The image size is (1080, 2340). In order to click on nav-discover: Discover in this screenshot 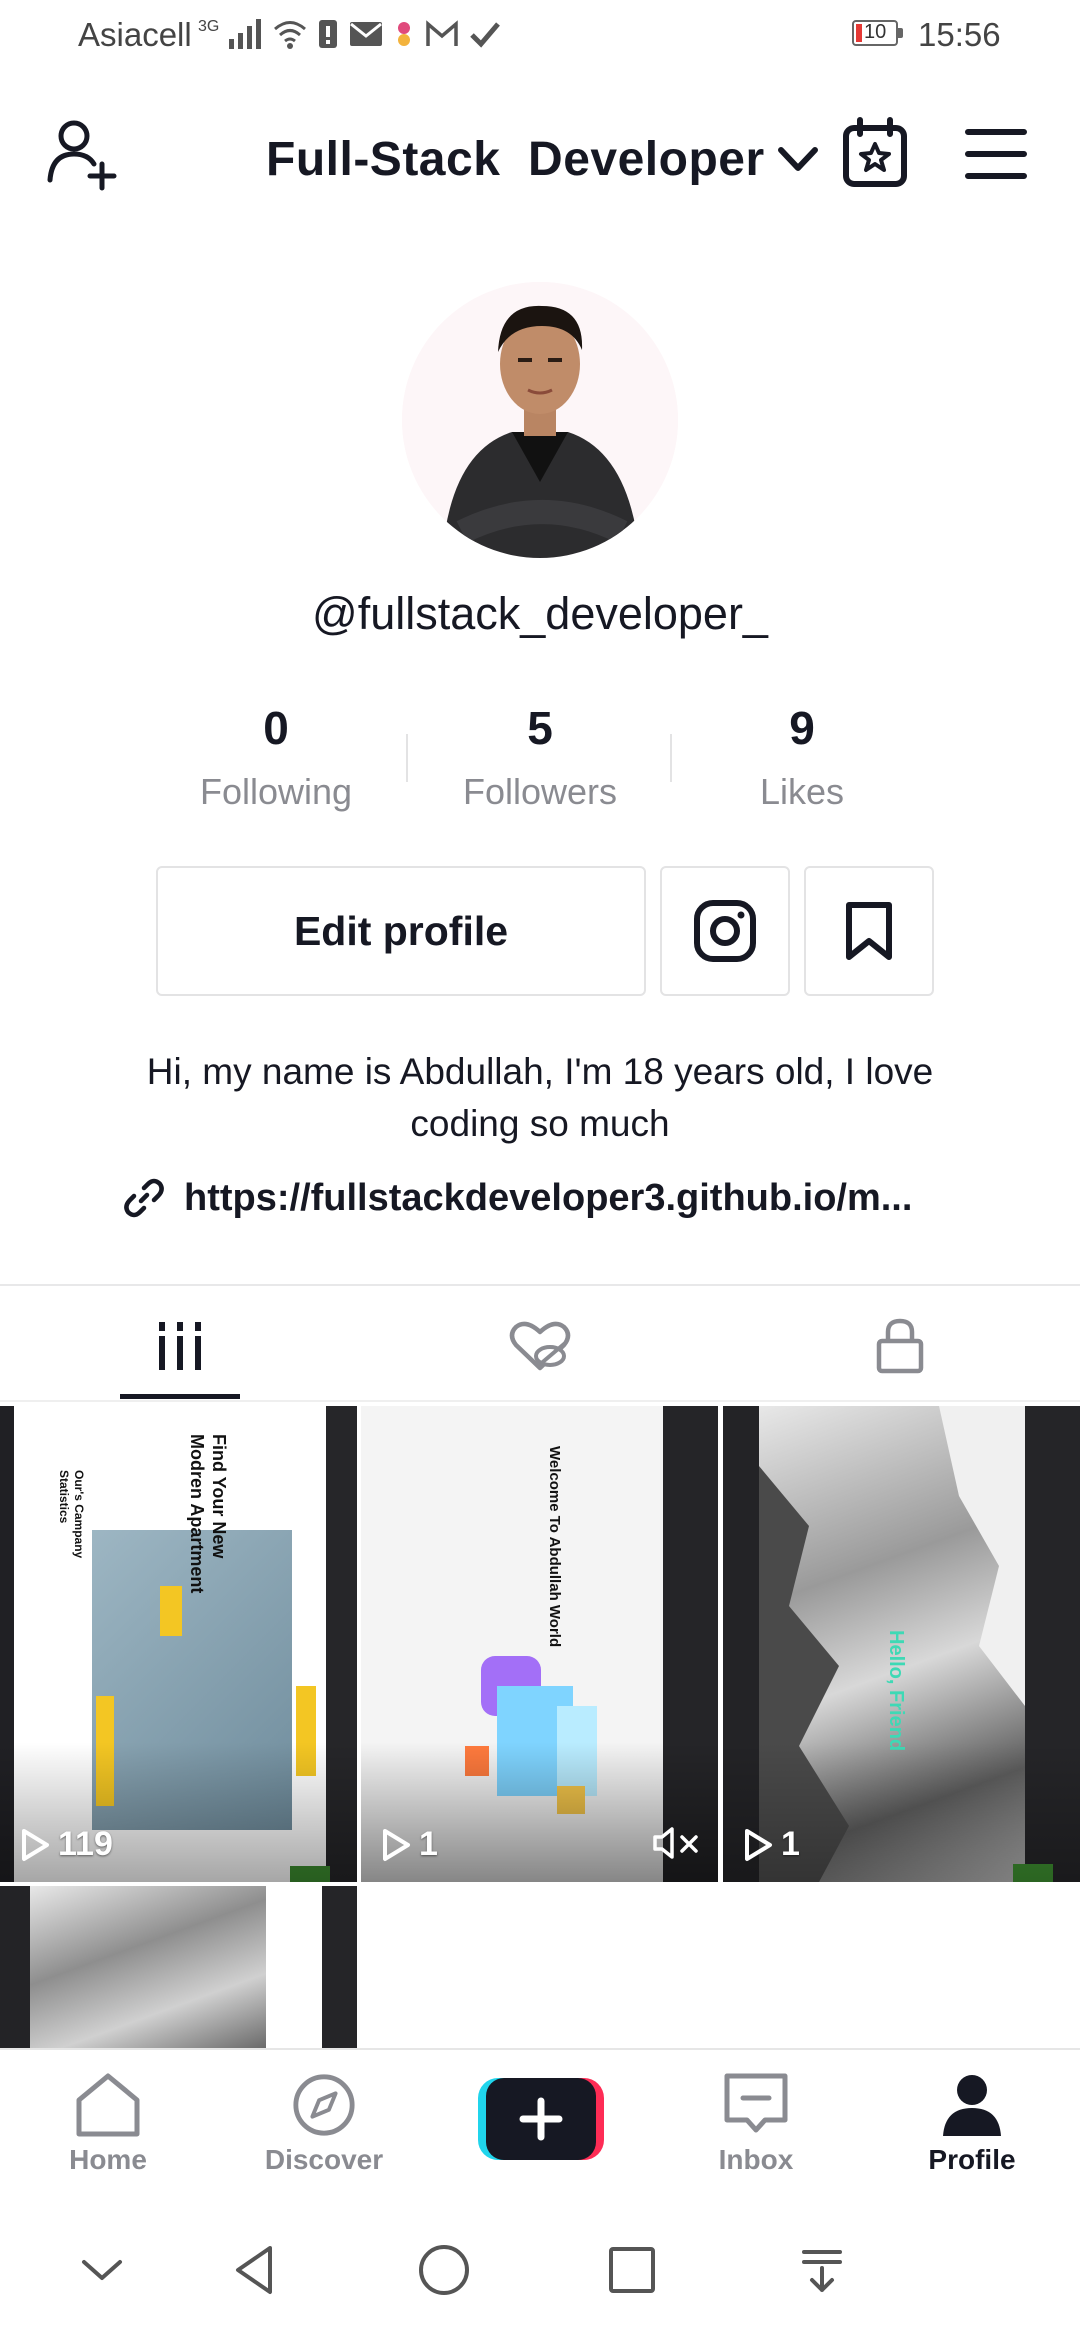, I will do `click(324, 2127)`.